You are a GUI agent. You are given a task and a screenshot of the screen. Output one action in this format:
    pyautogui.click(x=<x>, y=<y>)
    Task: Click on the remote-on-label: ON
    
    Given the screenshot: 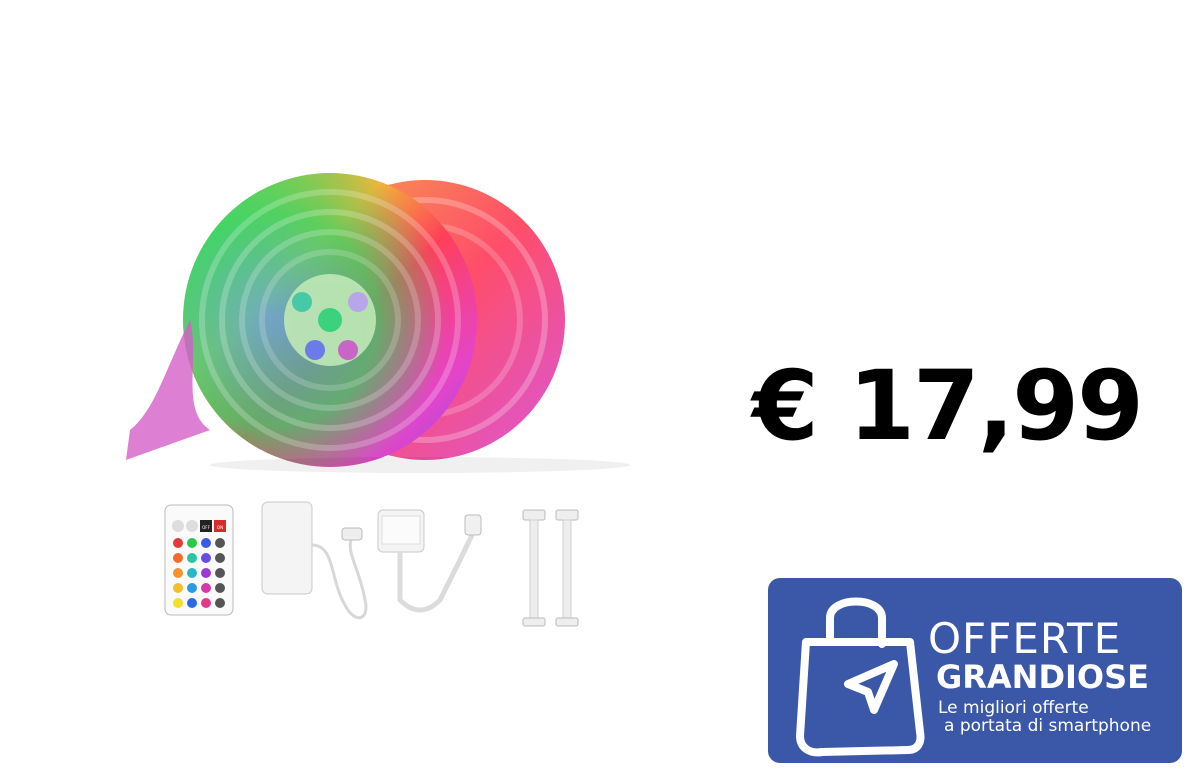 What is the action you would take?
    pyautogui.click(x=220, y=527)
    